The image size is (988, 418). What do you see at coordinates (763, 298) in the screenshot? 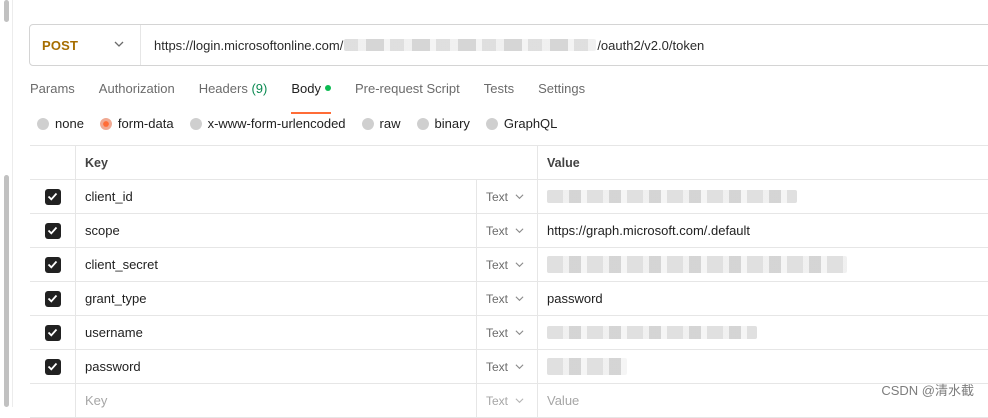
I see `value-cell: password` at bounding box center [763, 298].